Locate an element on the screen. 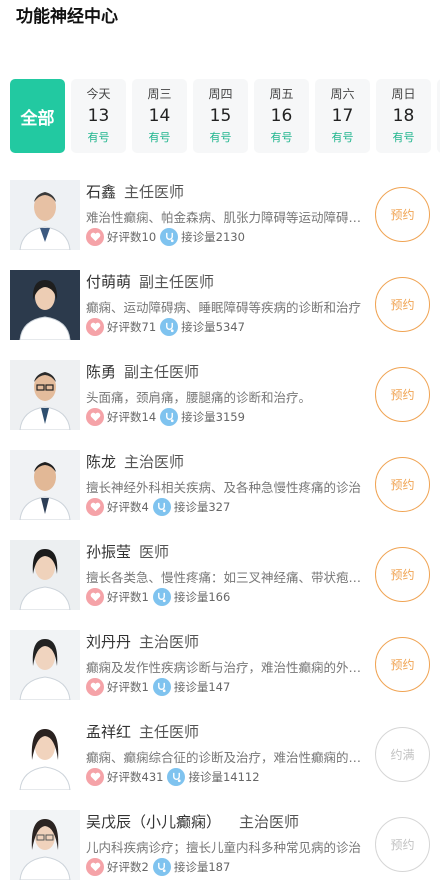 Image resolution: width=440 pixels, height=894 pixels. doctor-specialty: 难治性癫痫、帕金森病、肌张力障碍等运动障碍疾病 is located at coordinates (224, 217).